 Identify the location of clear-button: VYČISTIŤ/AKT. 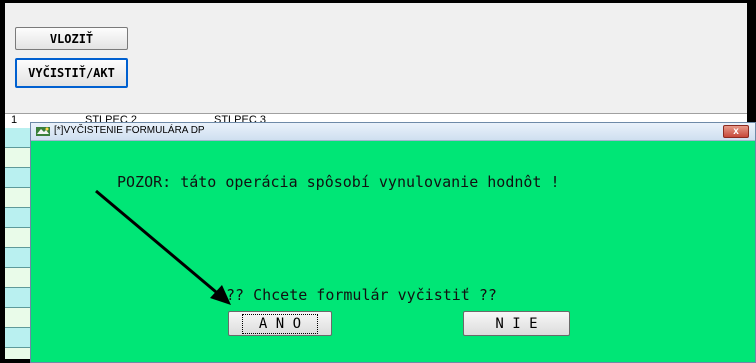
(71, 73).